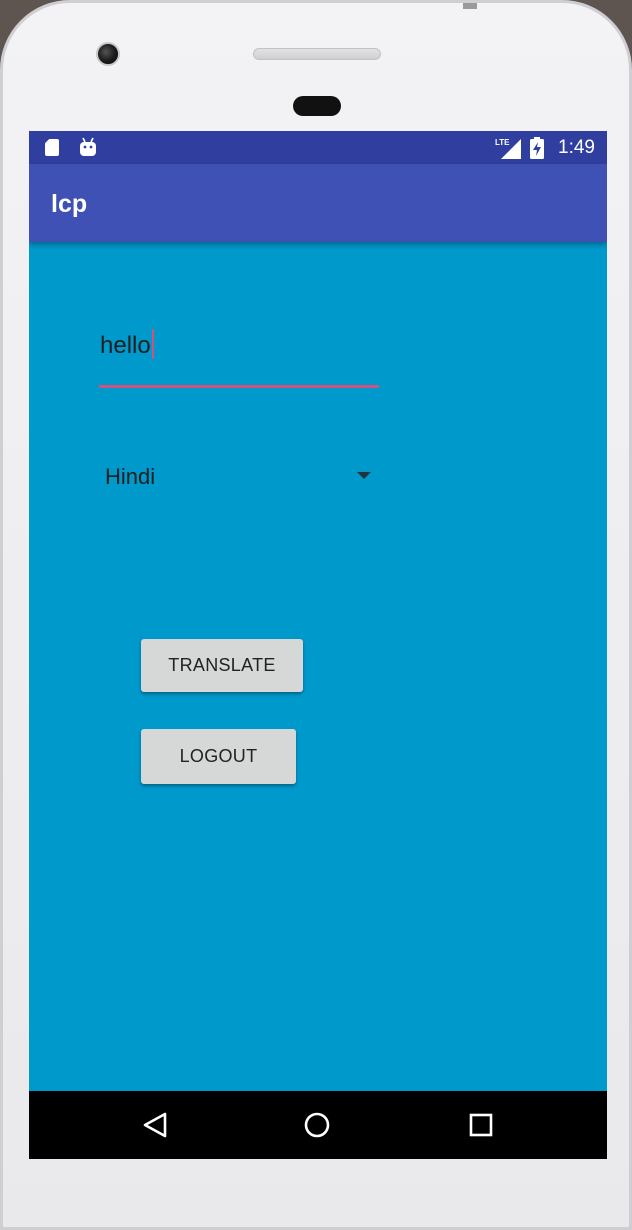 The image size is (632, 1230). What do you see at coordinates (69, 204) in the screenshot?
I see `app-title: lcp` at bounding box center [69, 204].